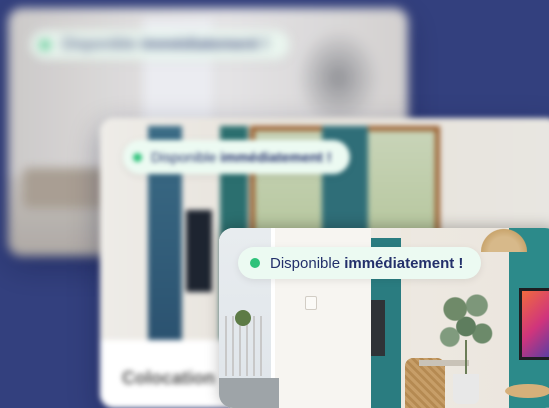  Describe the element at coordinates (466, 359) in the screenshot. I see `photo-plant-stem` at that location.